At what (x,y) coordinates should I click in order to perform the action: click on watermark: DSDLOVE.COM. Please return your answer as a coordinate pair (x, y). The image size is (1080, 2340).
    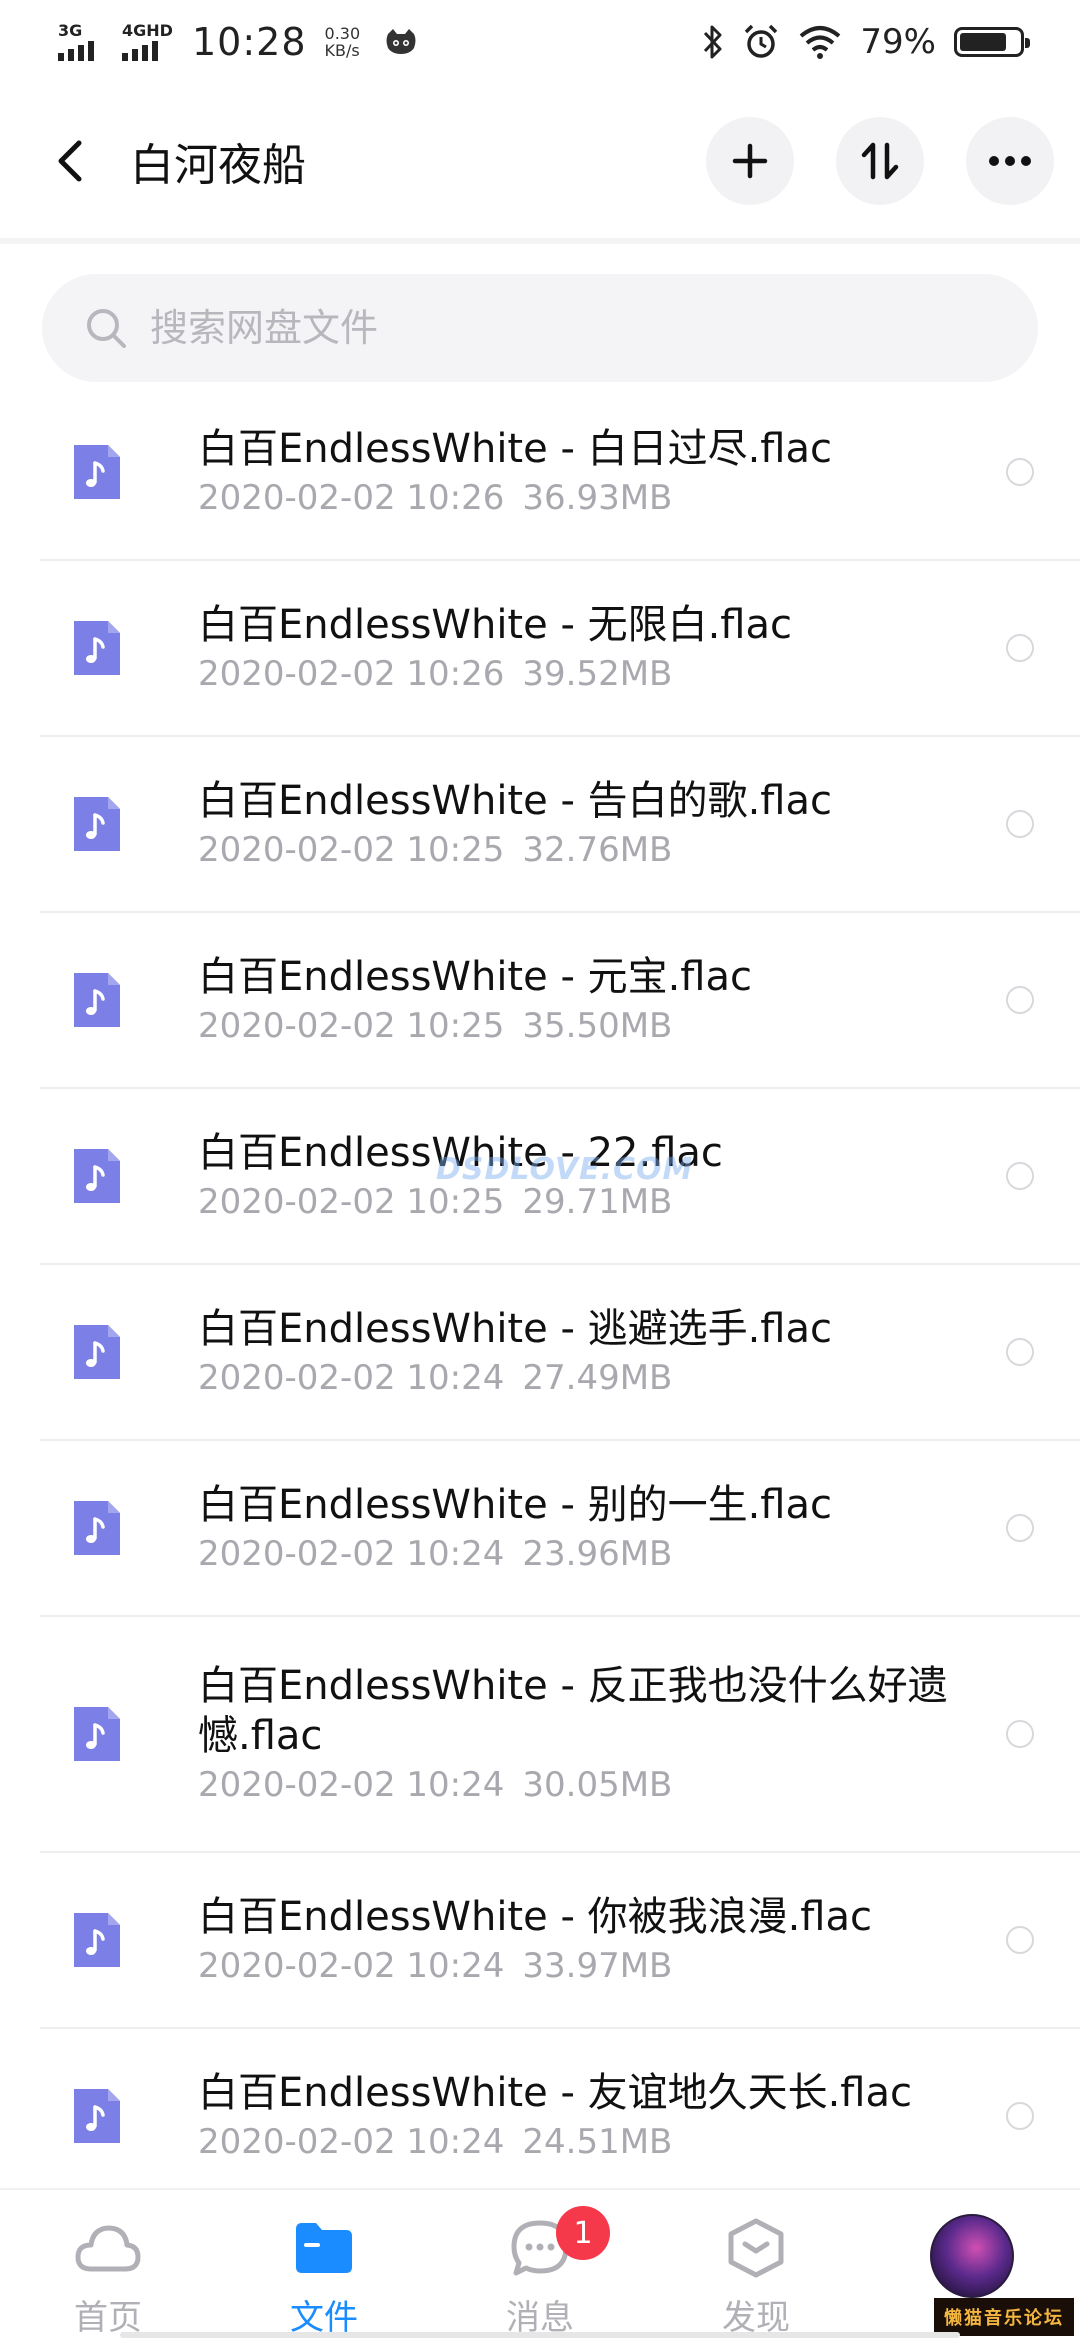
    Looking at the image, I should click on (565, 1169).